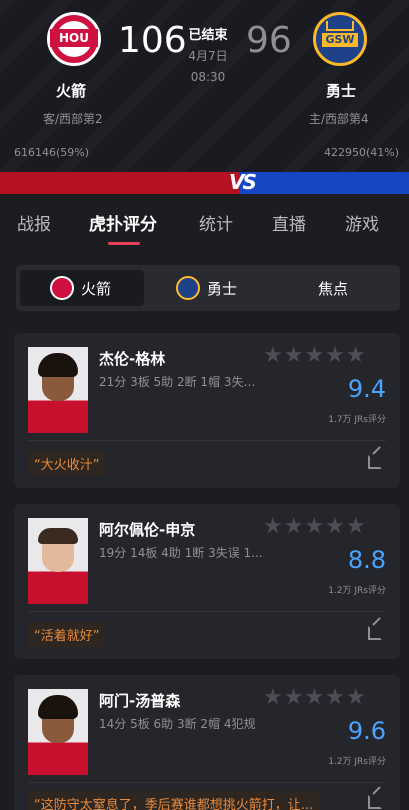 Image resolution: width=409 pixels, height=810 pixels. I want to click on support-bar: VS, so click(204, 182).